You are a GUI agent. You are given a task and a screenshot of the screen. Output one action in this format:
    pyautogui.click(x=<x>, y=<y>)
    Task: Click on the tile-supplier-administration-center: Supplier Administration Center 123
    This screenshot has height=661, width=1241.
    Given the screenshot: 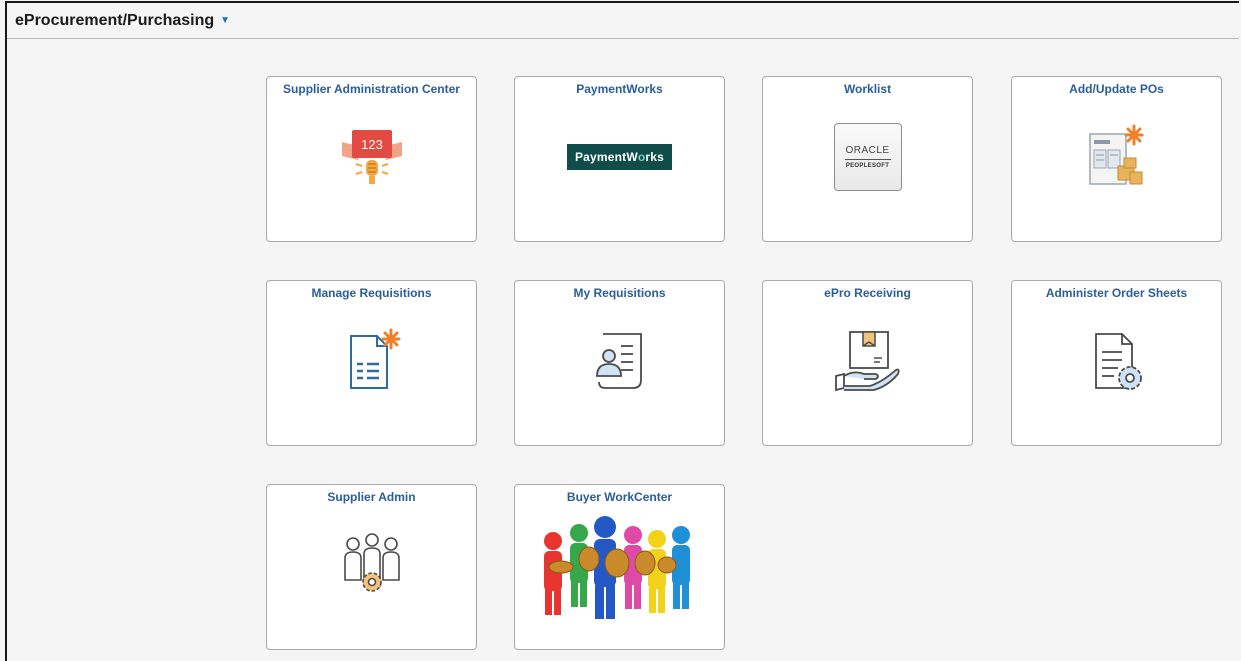 What is the action you would take?
    pyautogui.click(x=371, y=159)
    